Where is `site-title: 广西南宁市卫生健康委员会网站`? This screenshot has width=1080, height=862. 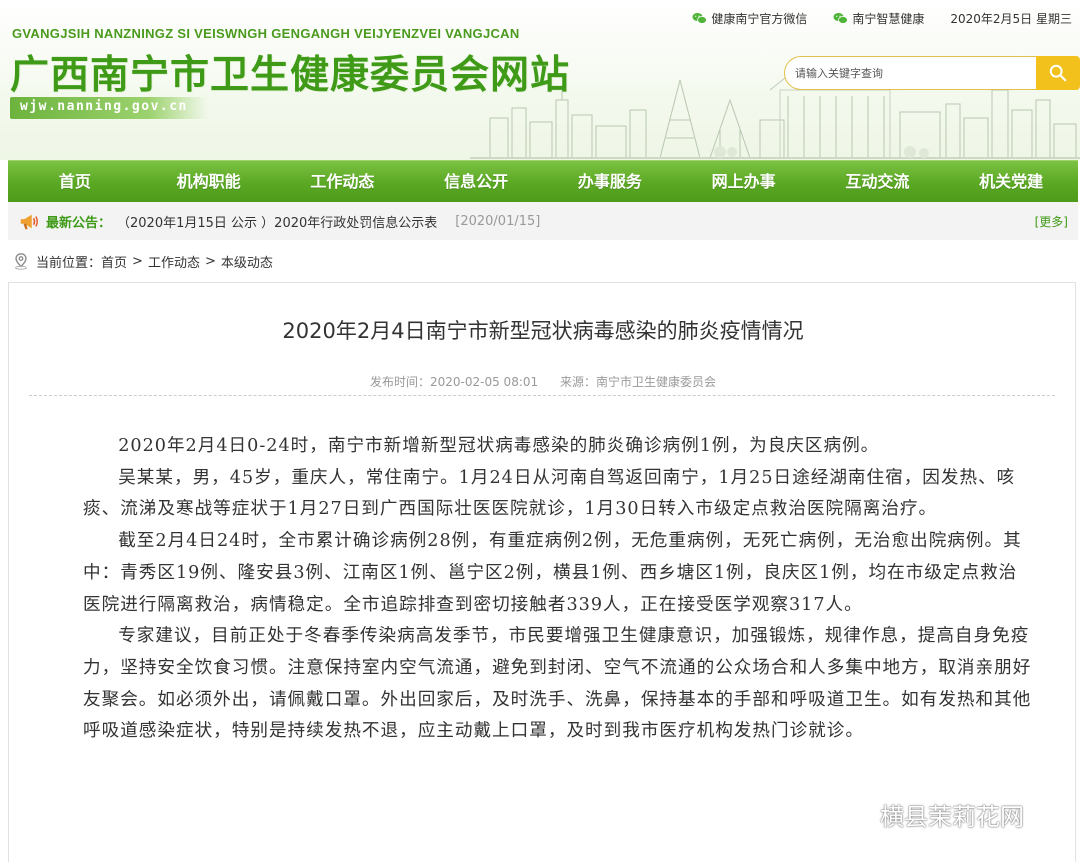 site-title: 广西南宁市卫生健康委员会网站 is located at coordinates (290, 75).